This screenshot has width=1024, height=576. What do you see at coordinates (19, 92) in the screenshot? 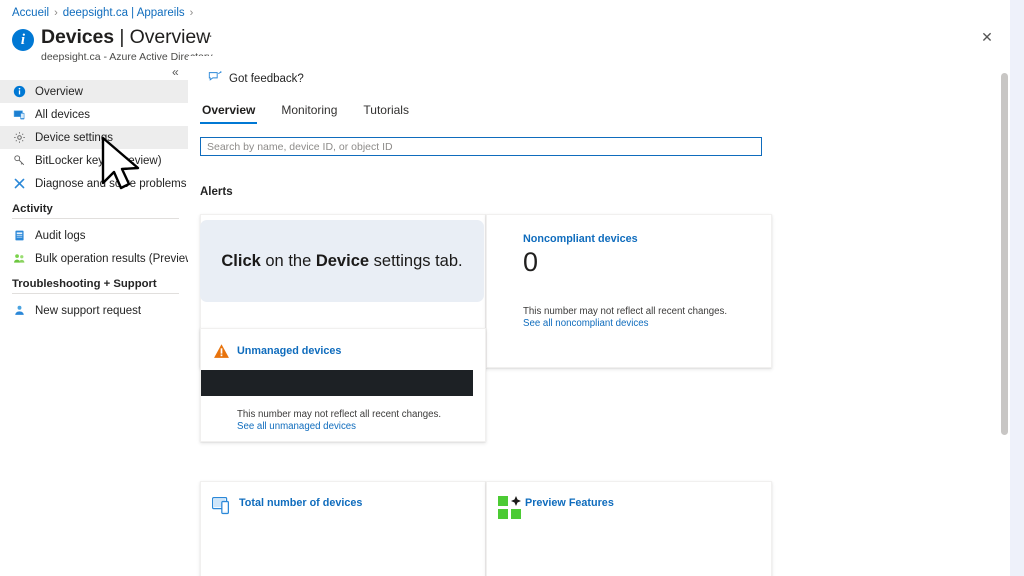
I see `info-icon` at bounding box center [19, 92].